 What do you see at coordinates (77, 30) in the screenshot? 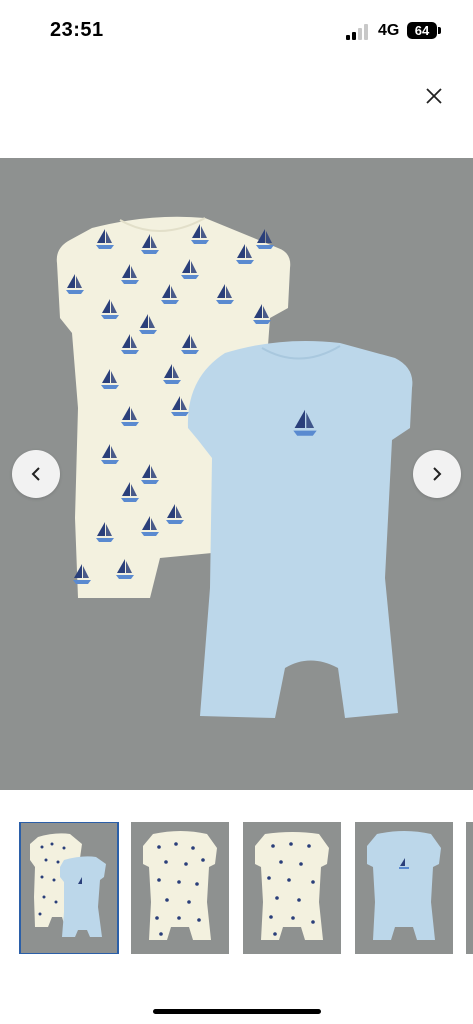
I see `status-time: 23:51` at bounding box center [77, 30].